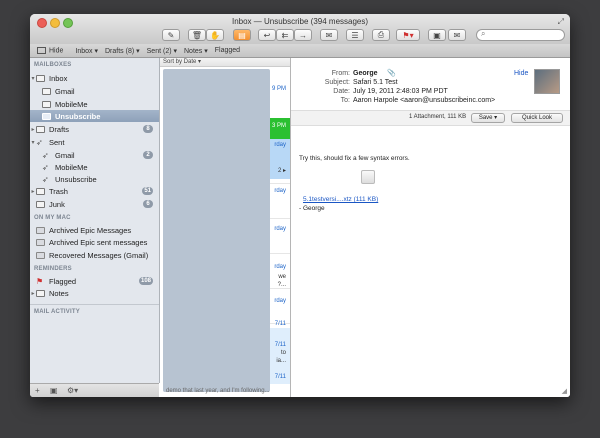 This screenshot has width=600, height=438. What do you see at coordinates (94, 255) in the screenshot?
I see `sidebar-item-recovered: Recovered Messages (Gmail)` at bounding box center [94, 255].